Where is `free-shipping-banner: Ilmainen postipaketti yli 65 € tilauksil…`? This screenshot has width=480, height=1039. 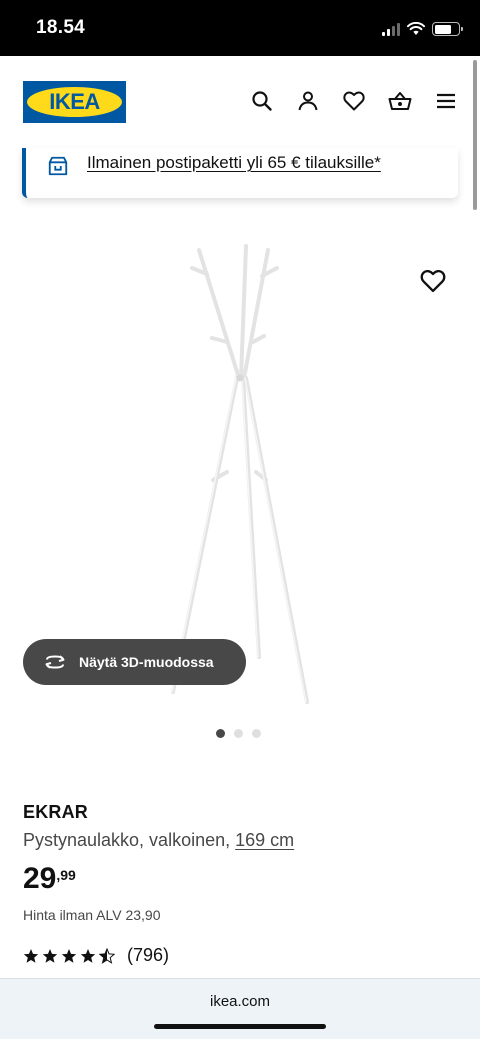
free-shipping-banner: Ilmainen postipaketti yli 65 € tilauksil… is located at coordinates (240, 173).